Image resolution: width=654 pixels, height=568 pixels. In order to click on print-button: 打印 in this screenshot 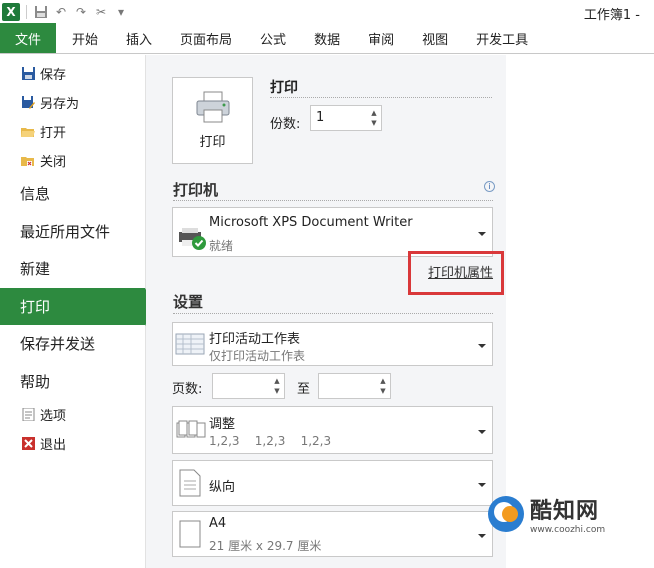, I will do `click(212, 120)`.